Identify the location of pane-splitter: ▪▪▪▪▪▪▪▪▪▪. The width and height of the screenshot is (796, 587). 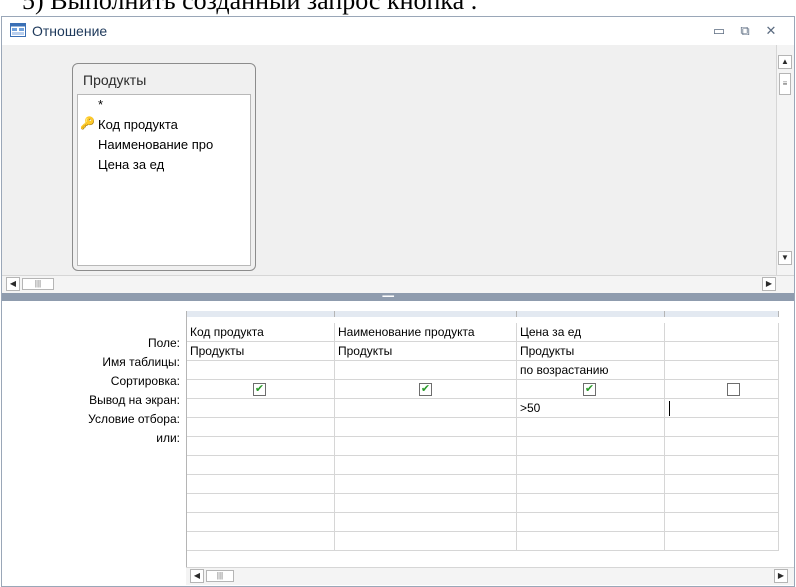
(398, 297).